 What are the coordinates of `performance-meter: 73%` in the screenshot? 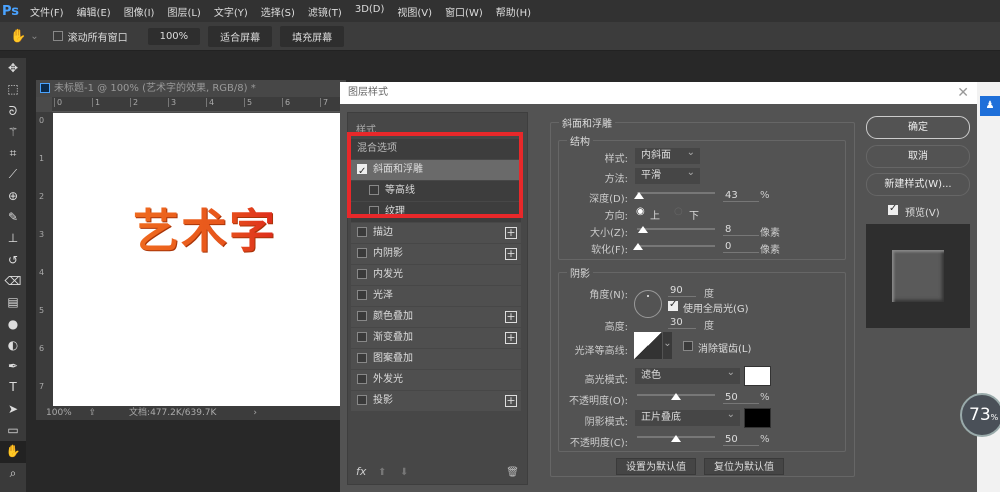 It's located at (980, 415).